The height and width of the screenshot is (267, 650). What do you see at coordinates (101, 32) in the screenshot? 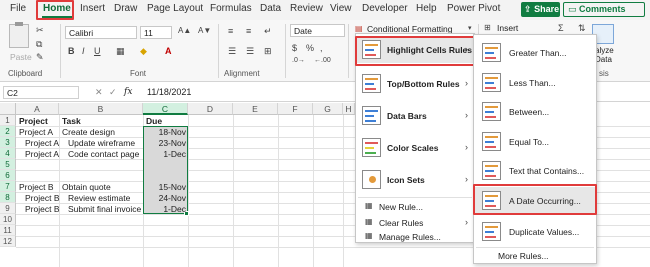
I see `font-name-box: Calibri` at bounding box center [101, 32].